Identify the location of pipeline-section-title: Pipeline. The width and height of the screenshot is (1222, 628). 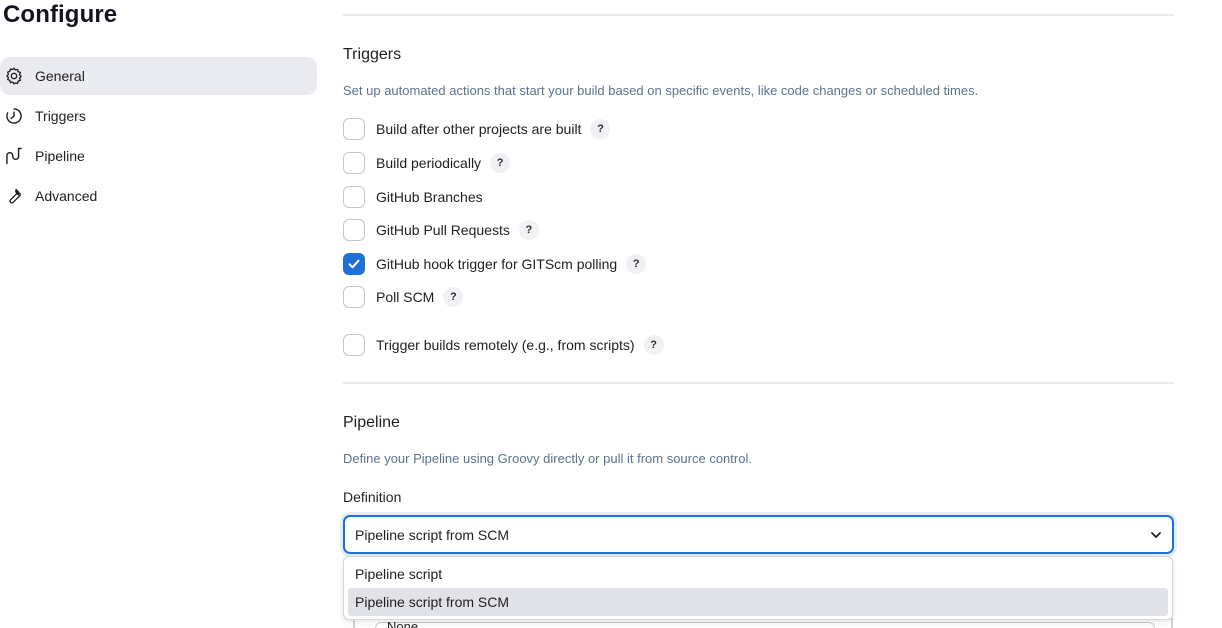
(371, 422).